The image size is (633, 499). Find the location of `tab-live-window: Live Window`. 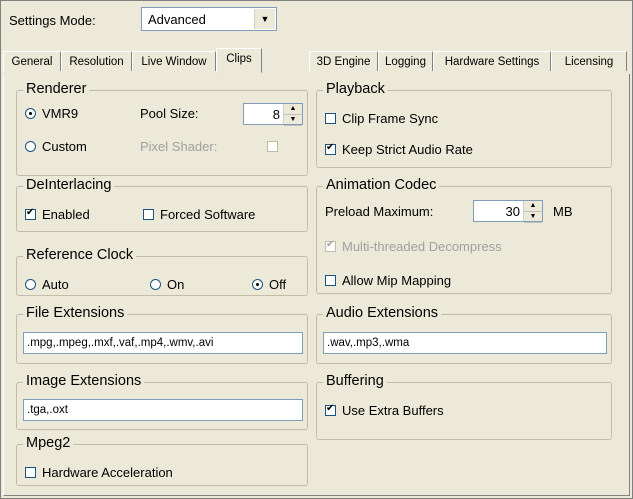

tab-live-window: Live Window is located at coordinates (174, 61).